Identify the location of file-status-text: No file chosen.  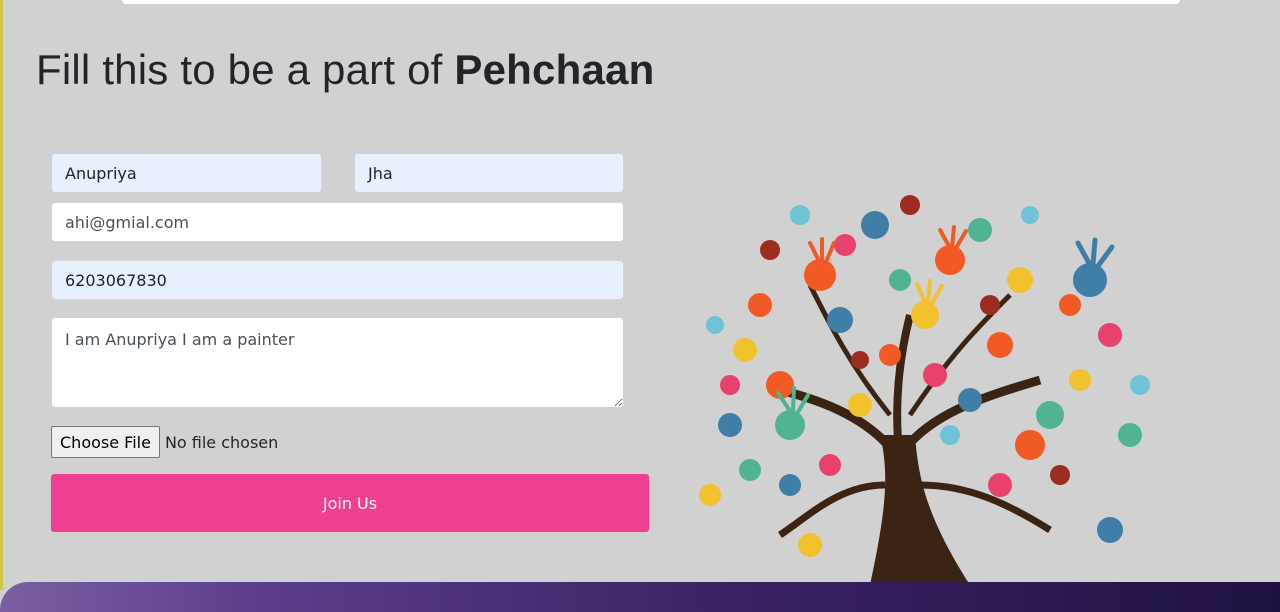
(221, 442).